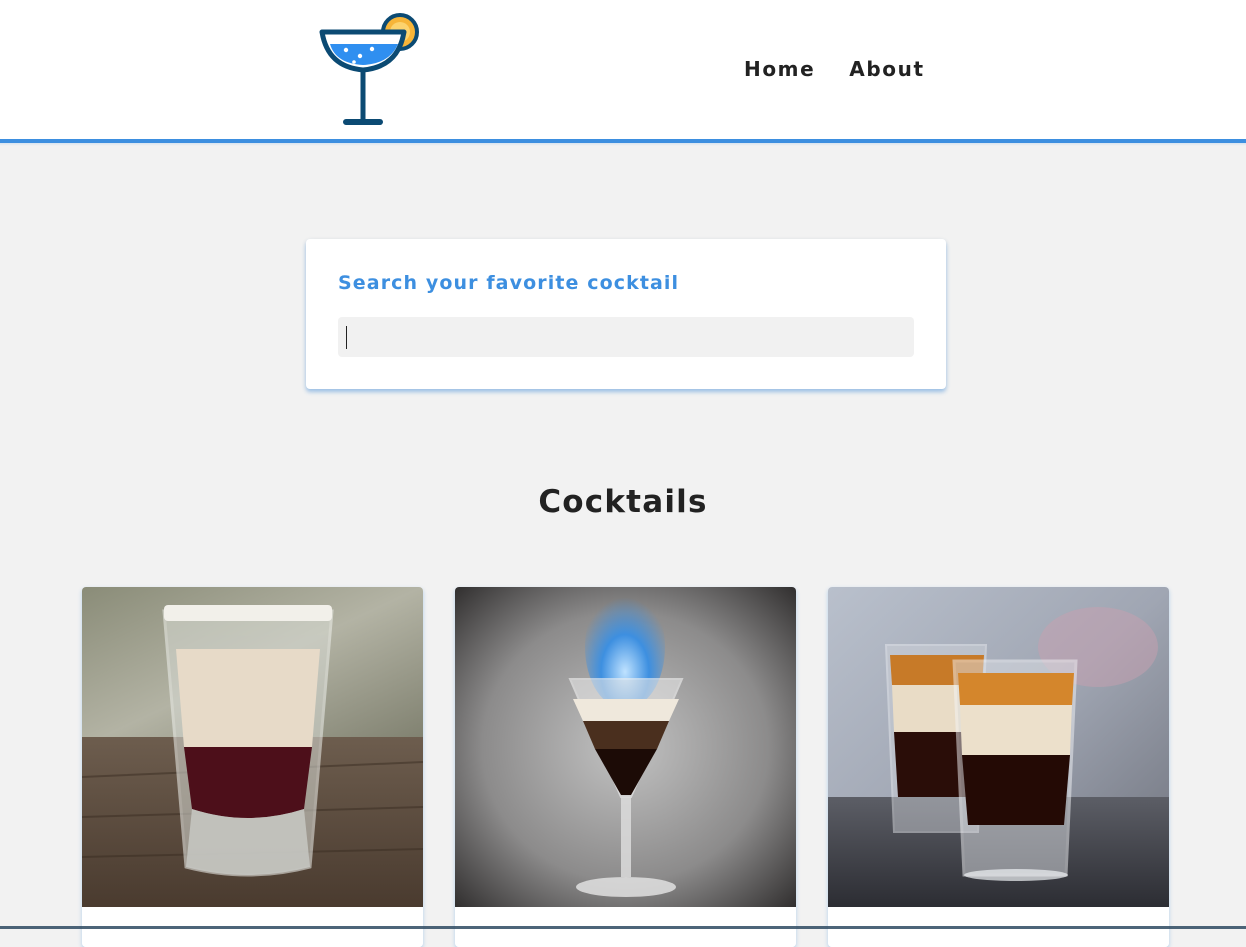 The width and height of the screenshot is (1246, 947). What do you see at coordinates (509, 283) in the screenshot?
I see `search-label: Search your favorite cocktail` at bounding box center [509, 283].